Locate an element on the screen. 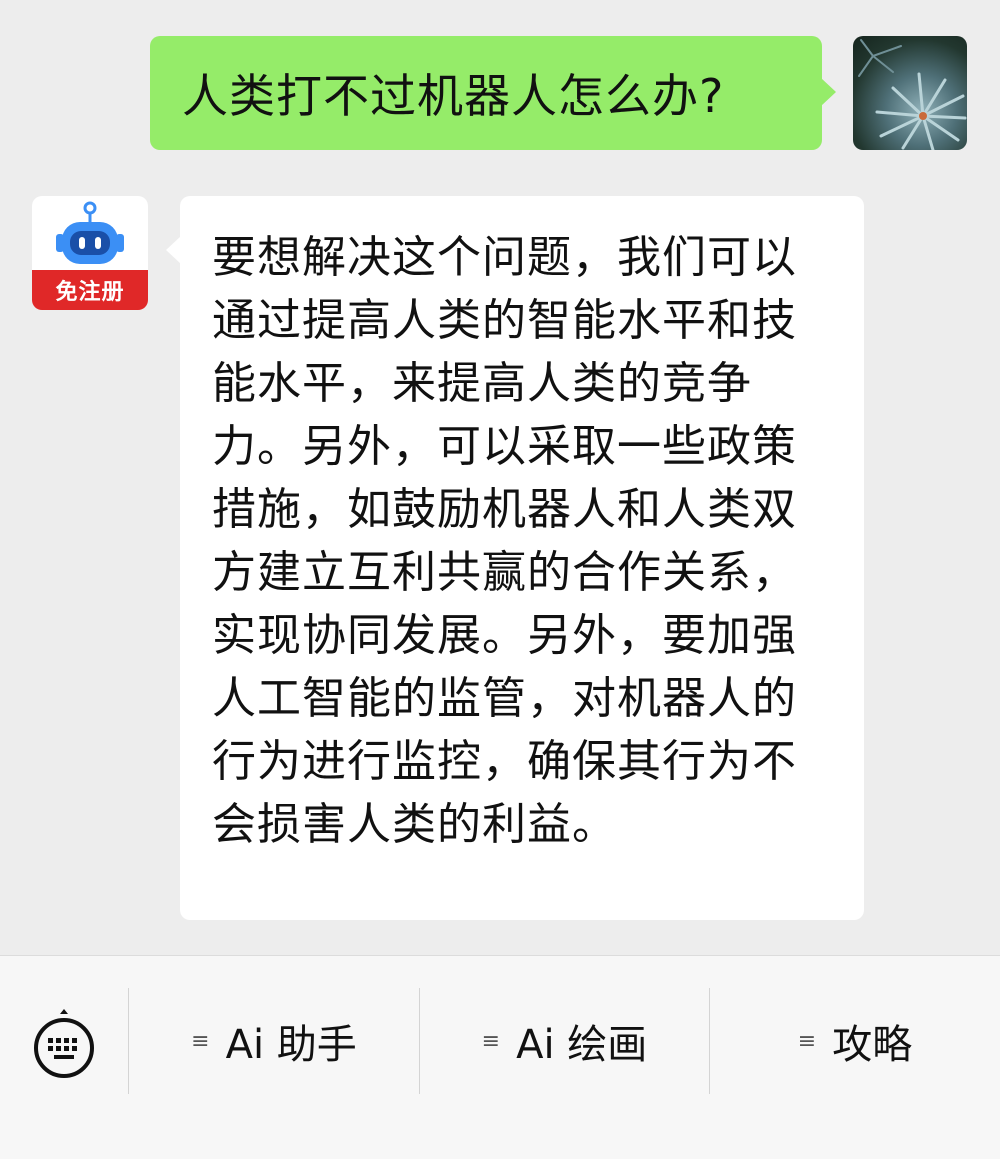 The height and width of the screenshot is (1159, 1000). user-message-bubble: 人类打不过机器人怎么办? is located at coordinates (493, 93).